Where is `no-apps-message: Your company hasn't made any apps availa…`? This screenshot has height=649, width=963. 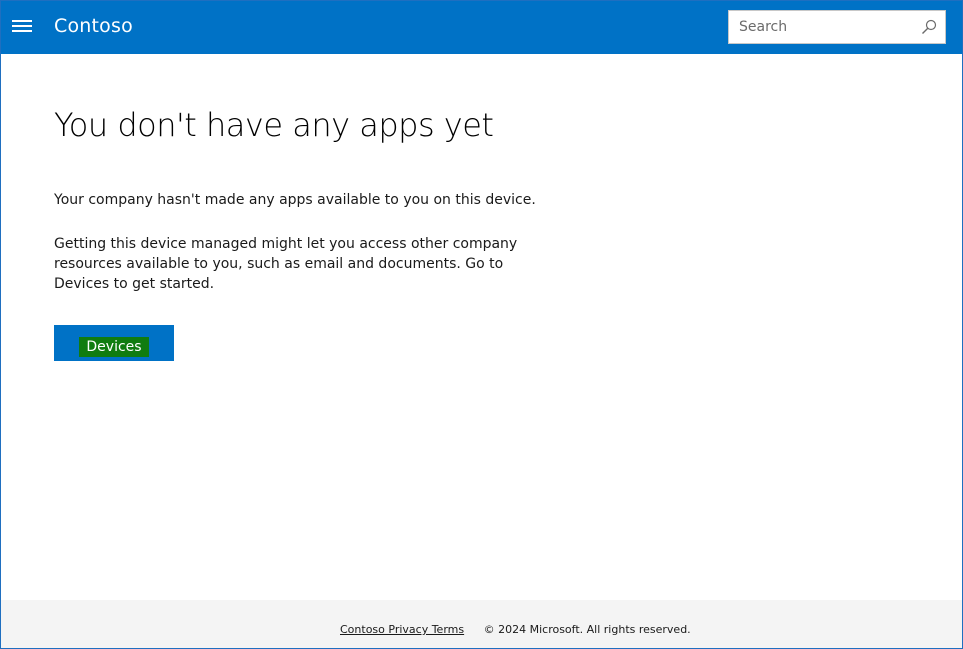 no-apps-message: Your company hasn't made any apps availa… is located at coordinates (295, 200).